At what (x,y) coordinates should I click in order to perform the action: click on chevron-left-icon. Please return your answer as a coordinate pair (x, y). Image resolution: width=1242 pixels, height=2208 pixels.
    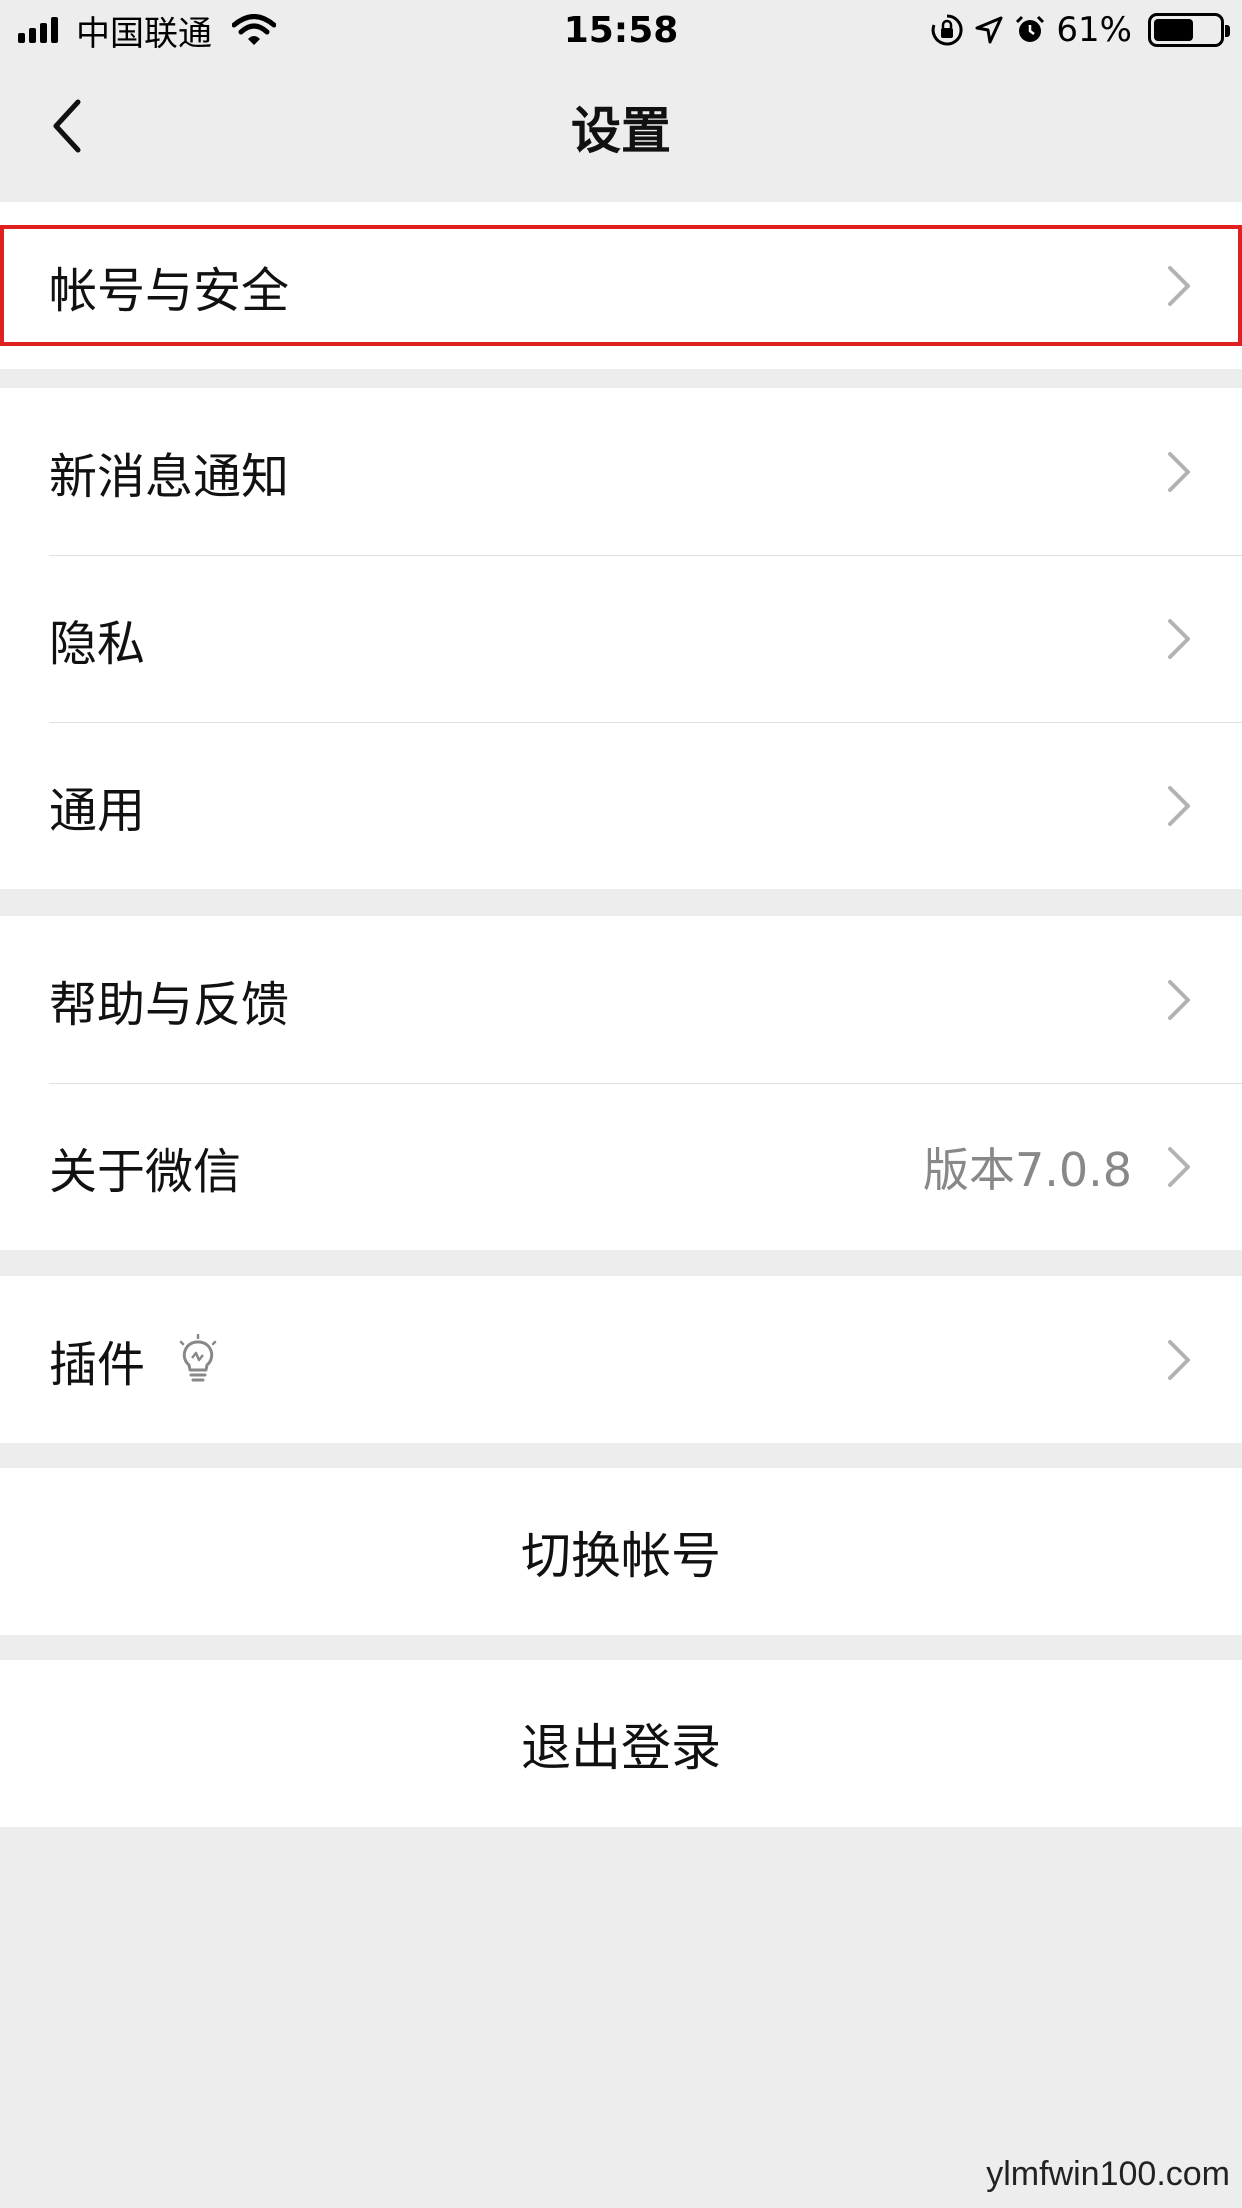
    Looking at the image, I should click on (67, 126).